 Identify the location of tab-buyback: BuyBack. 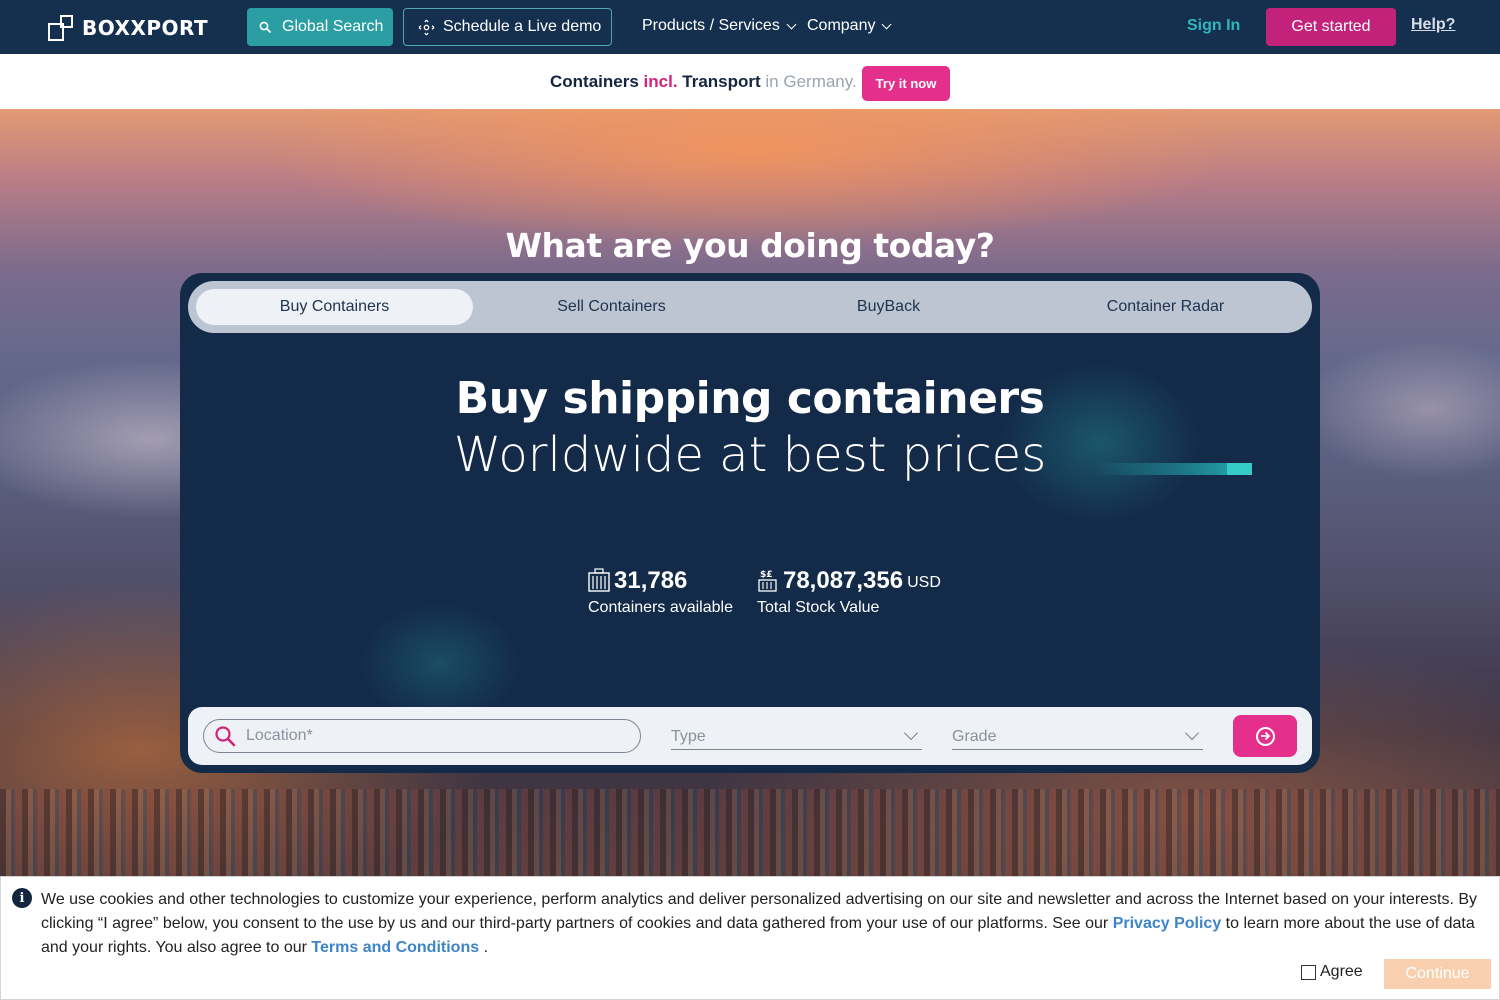
(888, 307).